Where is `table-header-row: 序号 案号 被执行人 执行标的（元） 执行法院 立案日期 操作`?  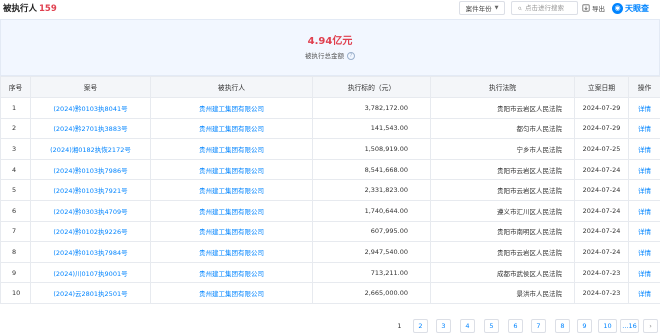
table-header-row: 序号 案号 被执行人 执行标的（元） 执行法院 立案日期 操作 is located at coordinates (330, 87).